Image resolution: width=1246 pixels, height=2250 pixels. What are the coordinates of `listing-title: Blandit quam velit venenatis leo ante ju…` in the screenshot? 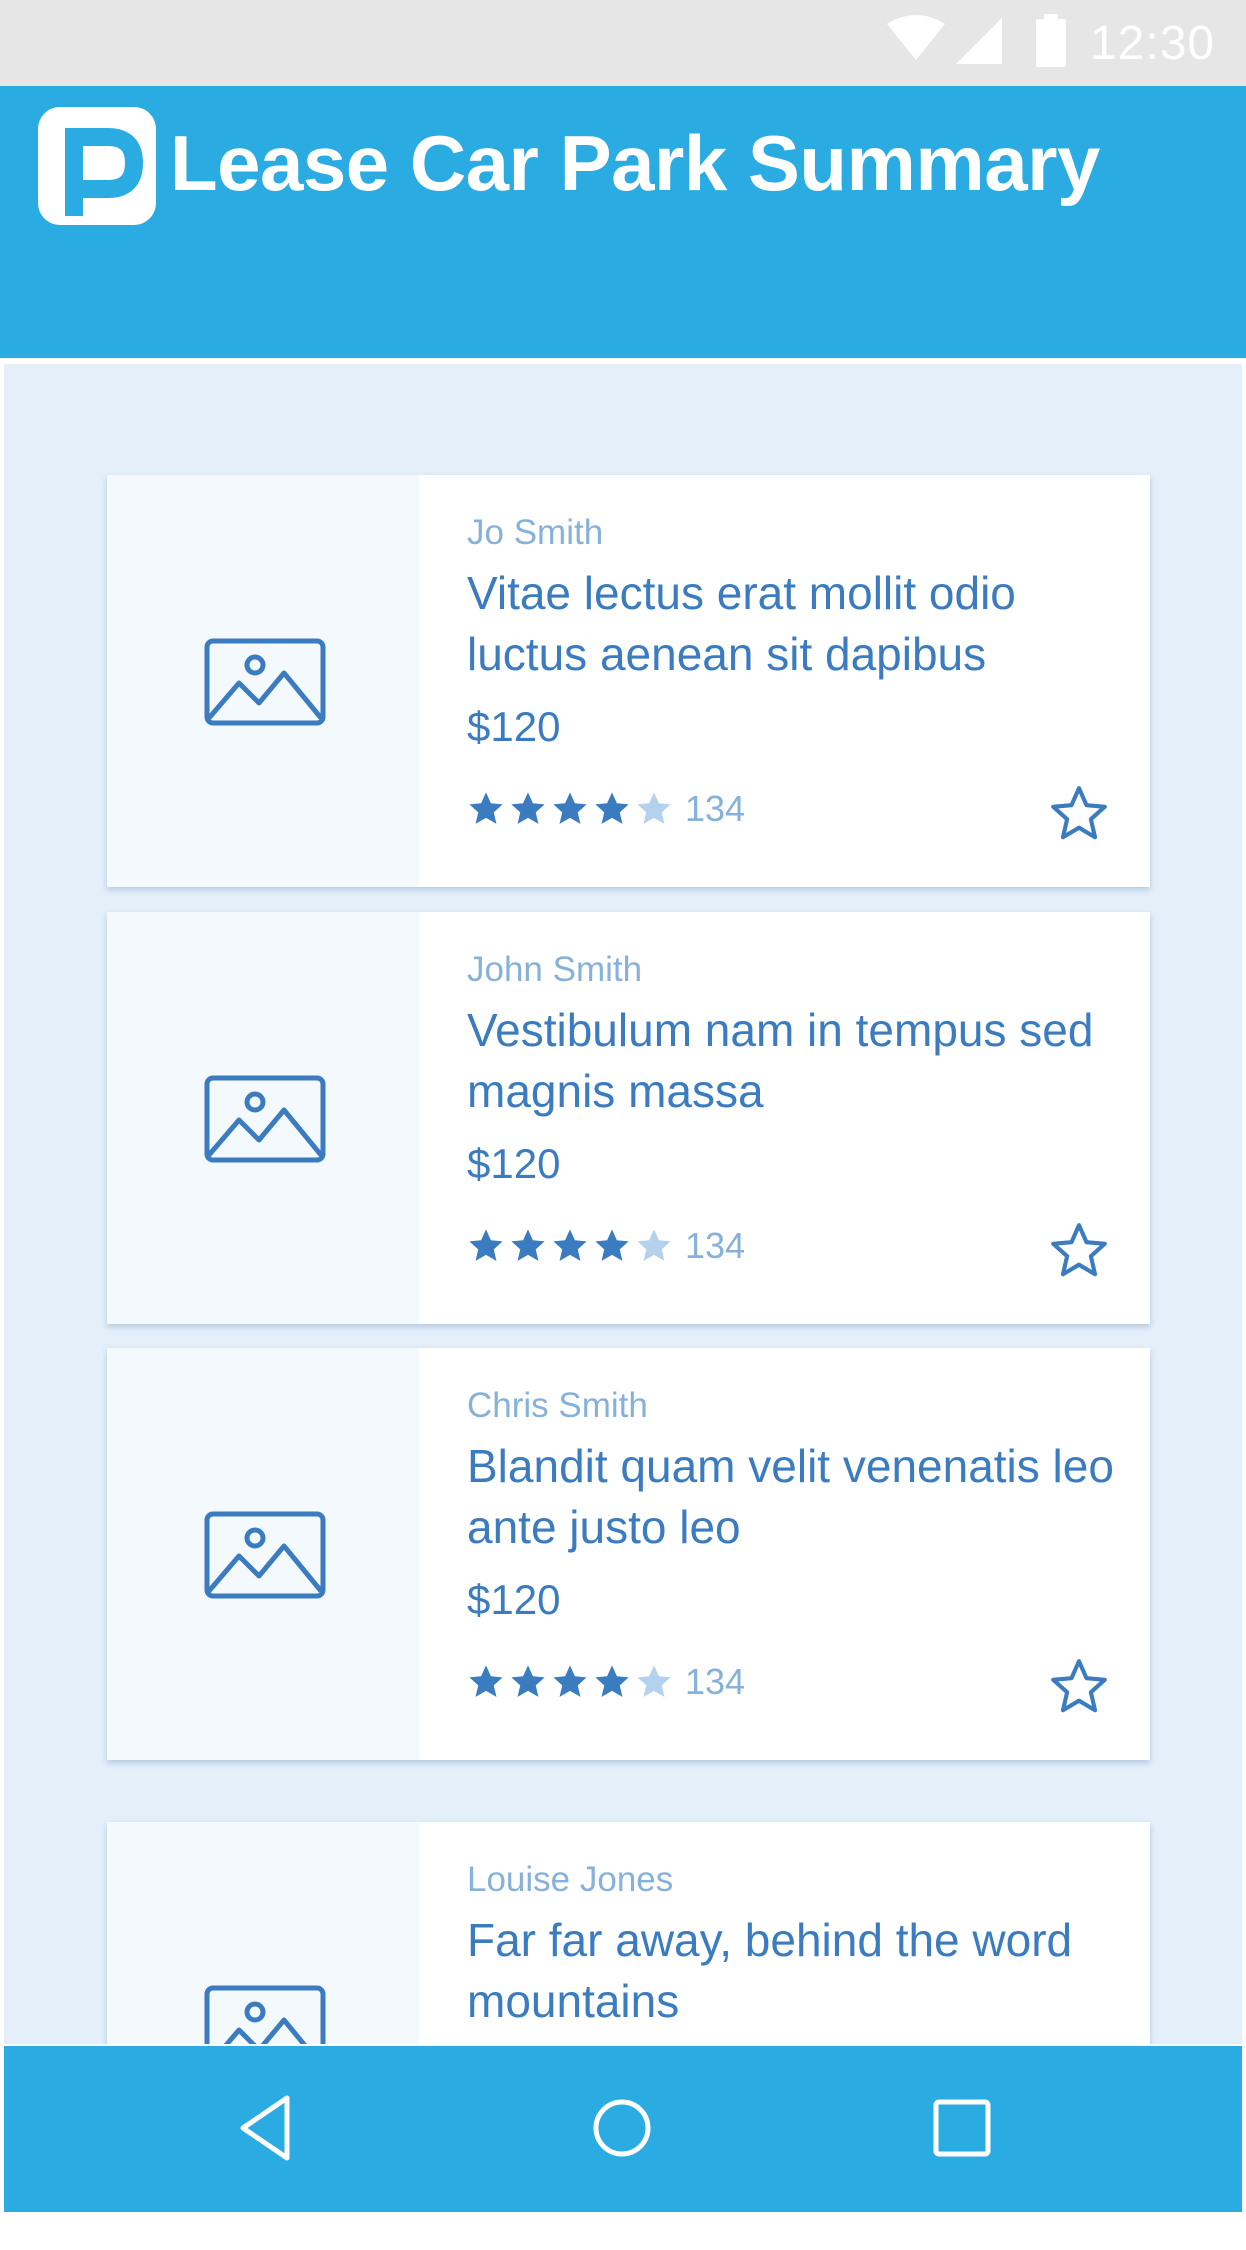 It's located at (792, 1497).